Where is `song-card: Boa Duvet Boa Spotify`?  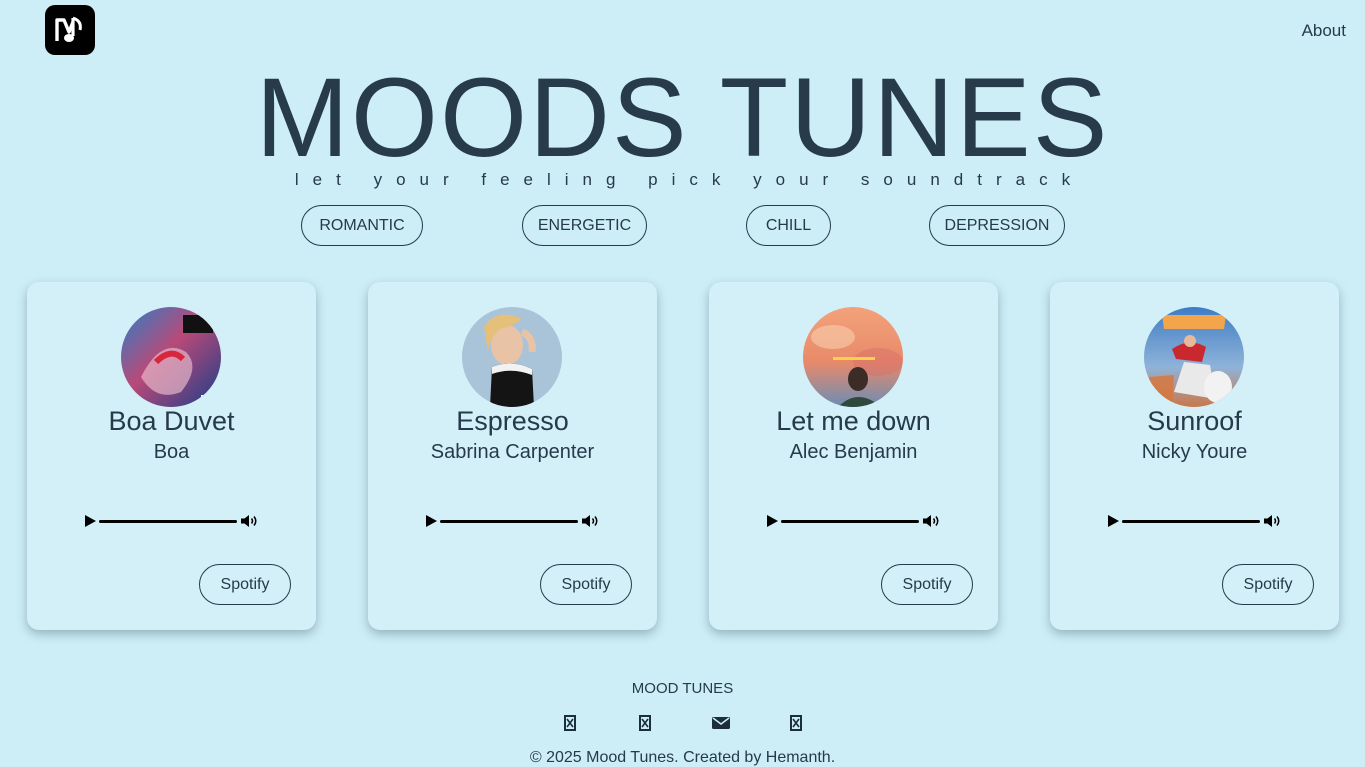 song-card: Boa Duvet Boa Spotify is located at coordinates (171, 456).